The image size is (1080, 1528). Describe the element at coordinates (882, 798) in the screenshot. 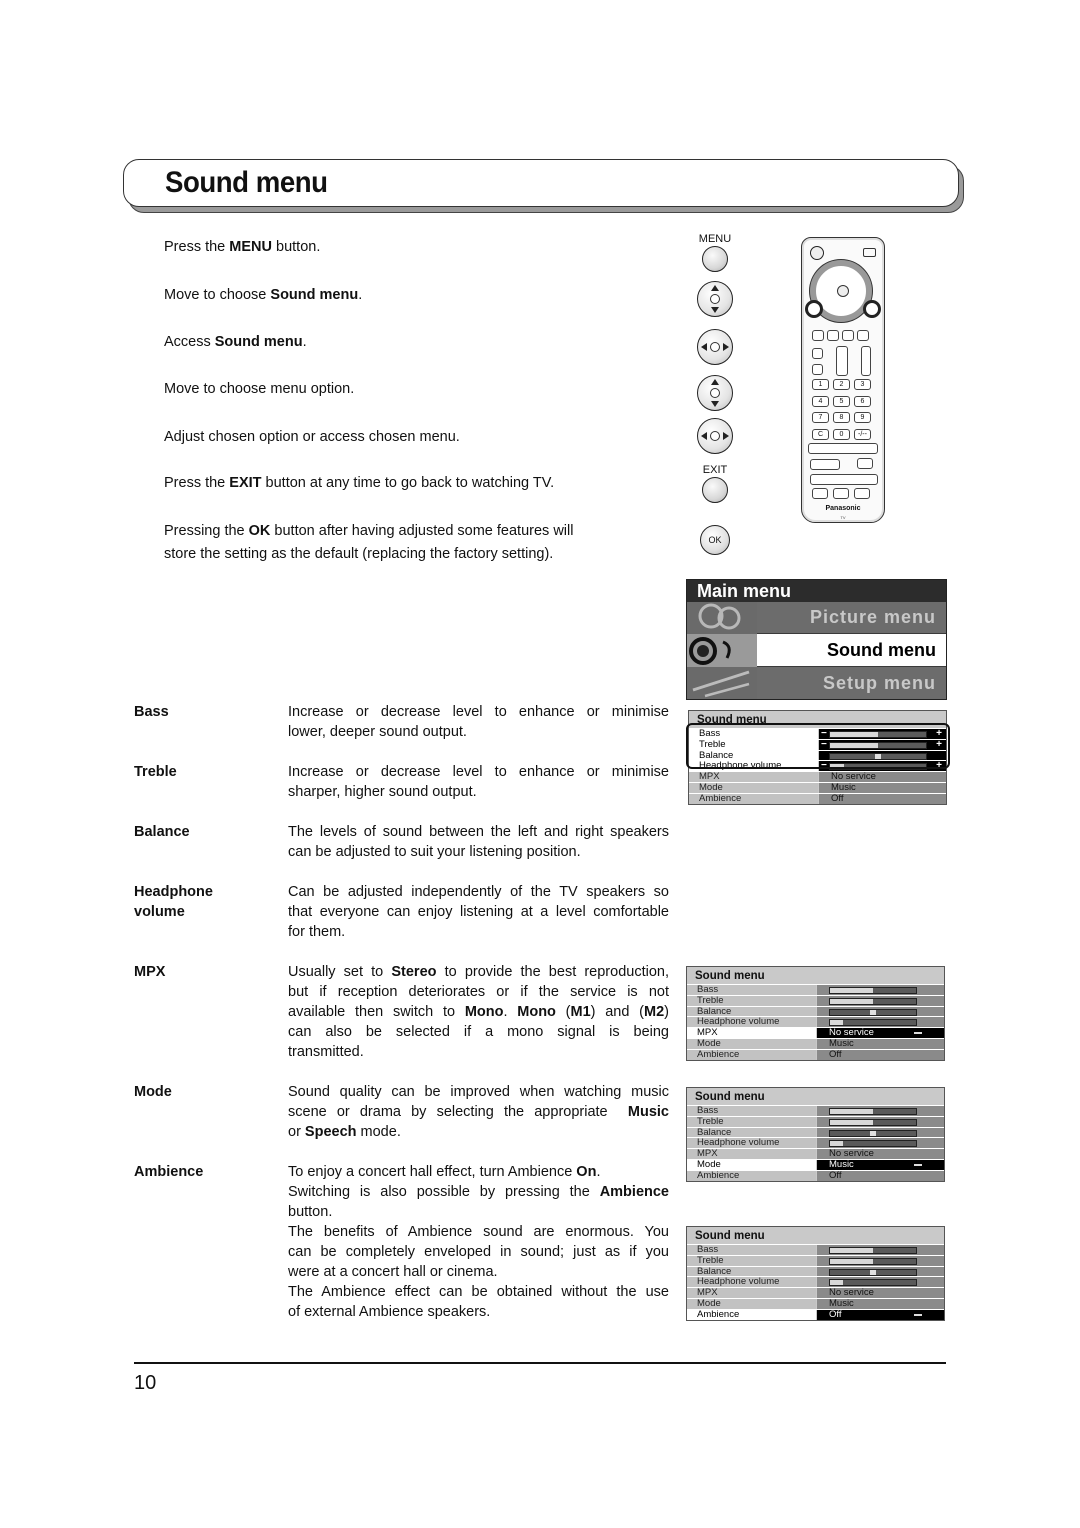

I see `row-value: Off` at that location.